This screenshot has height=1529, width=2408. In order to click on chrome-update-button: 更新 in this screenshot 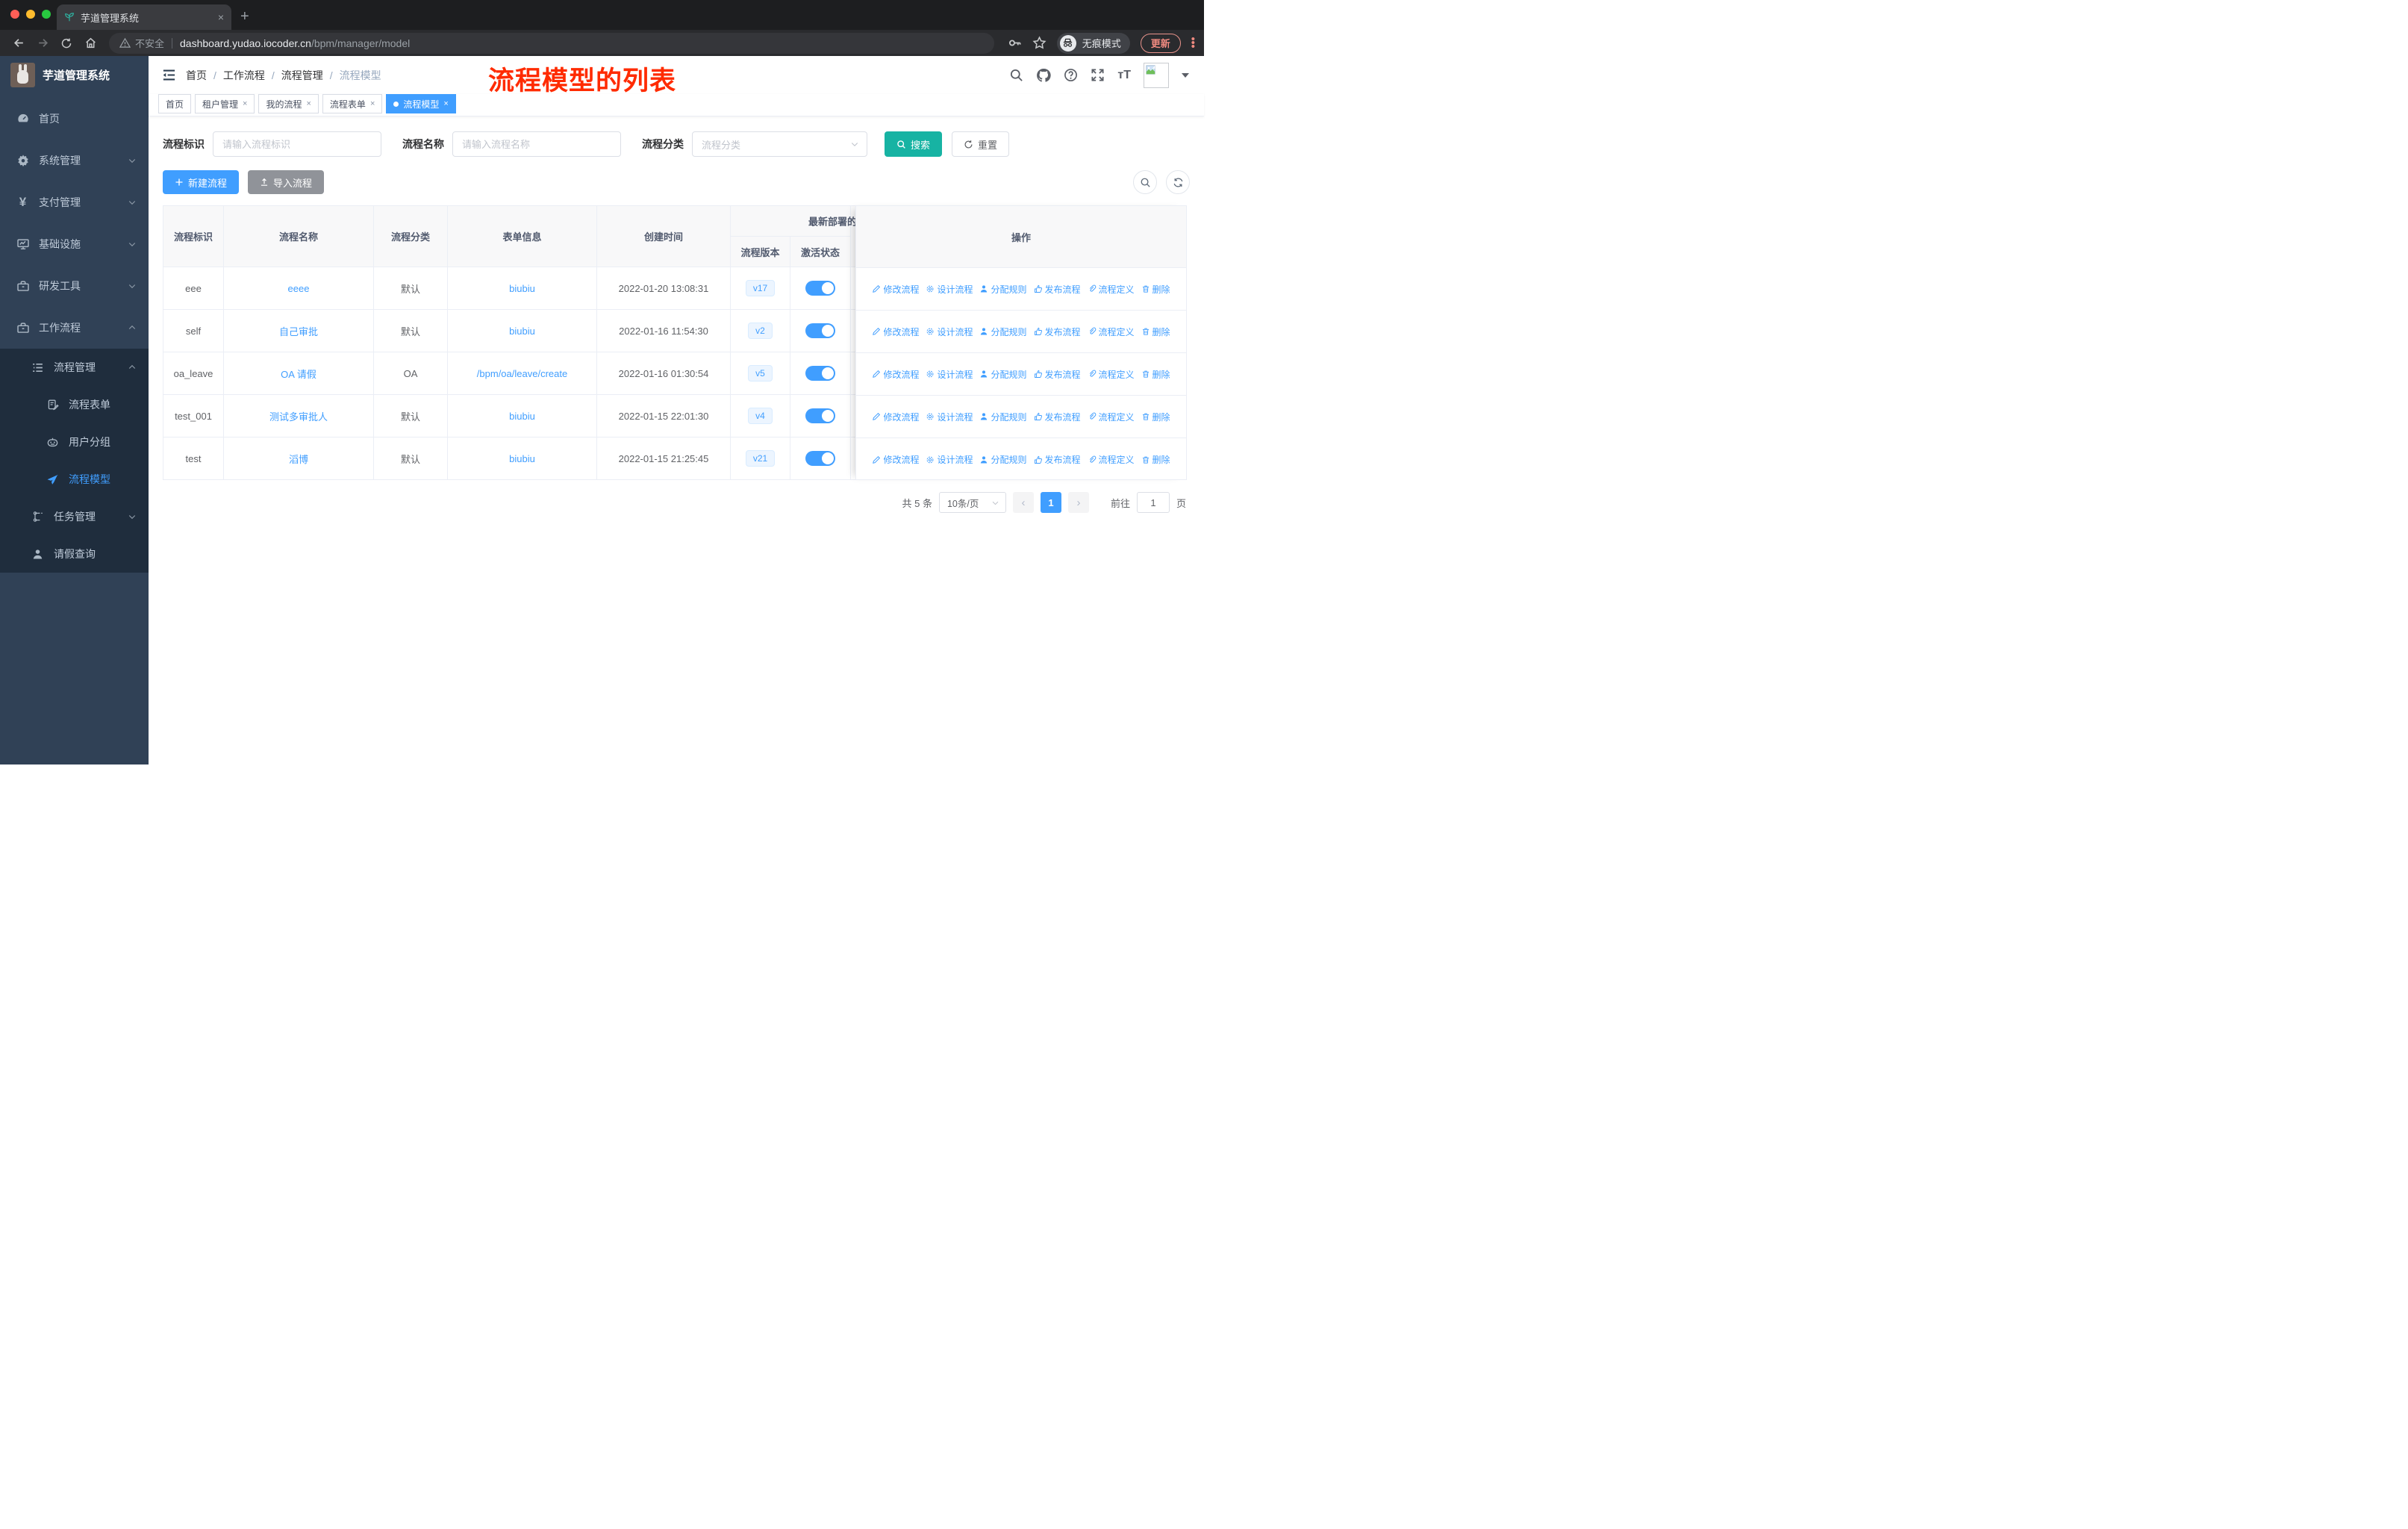, I will do `click(1160, 43)`.